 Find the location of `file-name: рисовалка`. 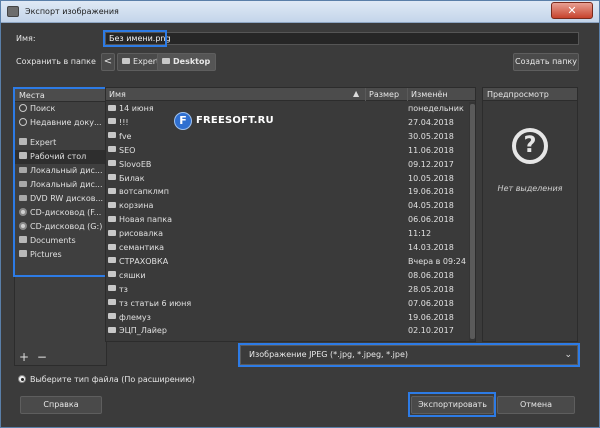

file-name: рисовалка is located at coordinates (141, 234).